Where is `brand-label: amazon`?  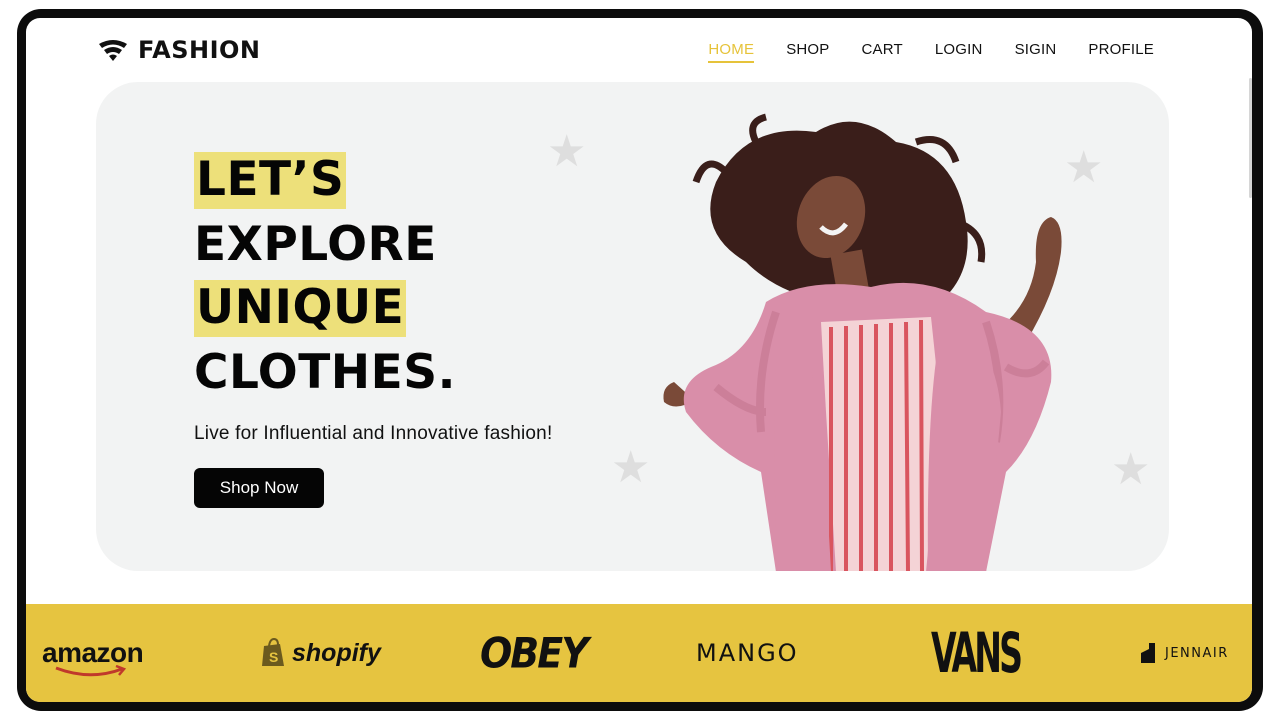 brand-label: amazon is located at coordinates (93, 652).